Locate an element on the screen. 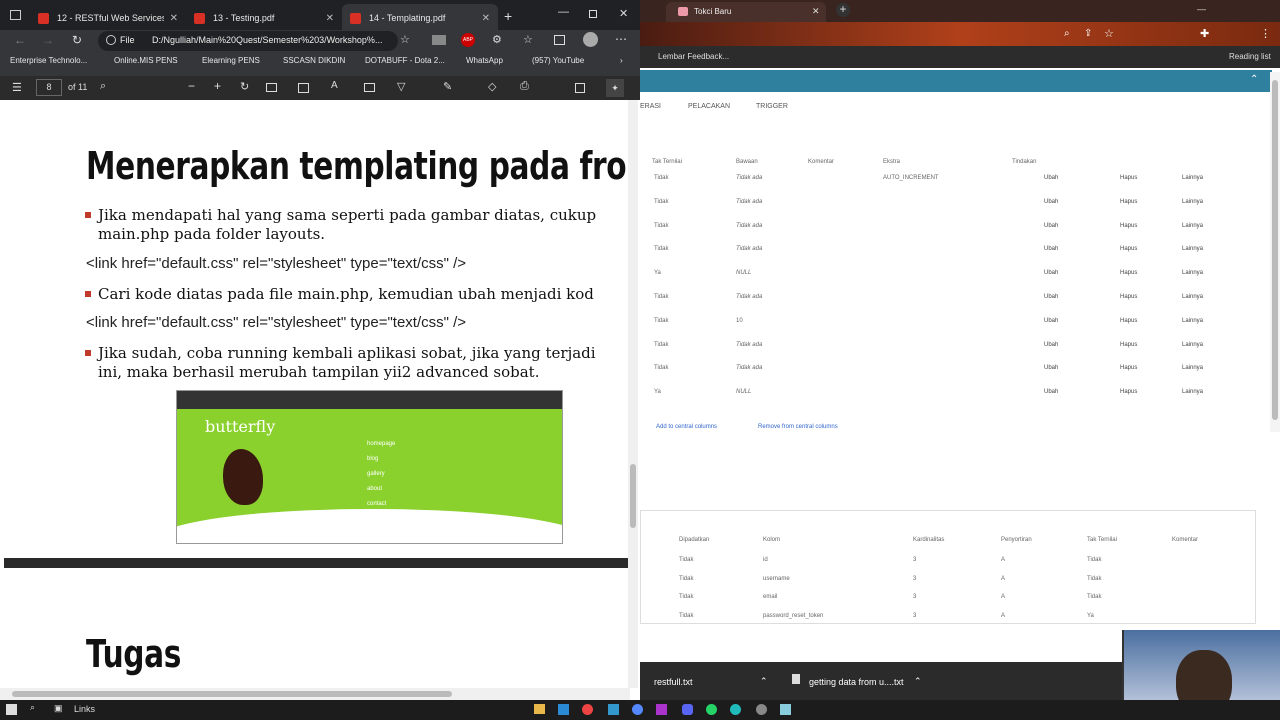 The width and height of the screenshot is (1280, 720). remove-central-columns-link: Remove from central columns is located at coordinates (798, 427).